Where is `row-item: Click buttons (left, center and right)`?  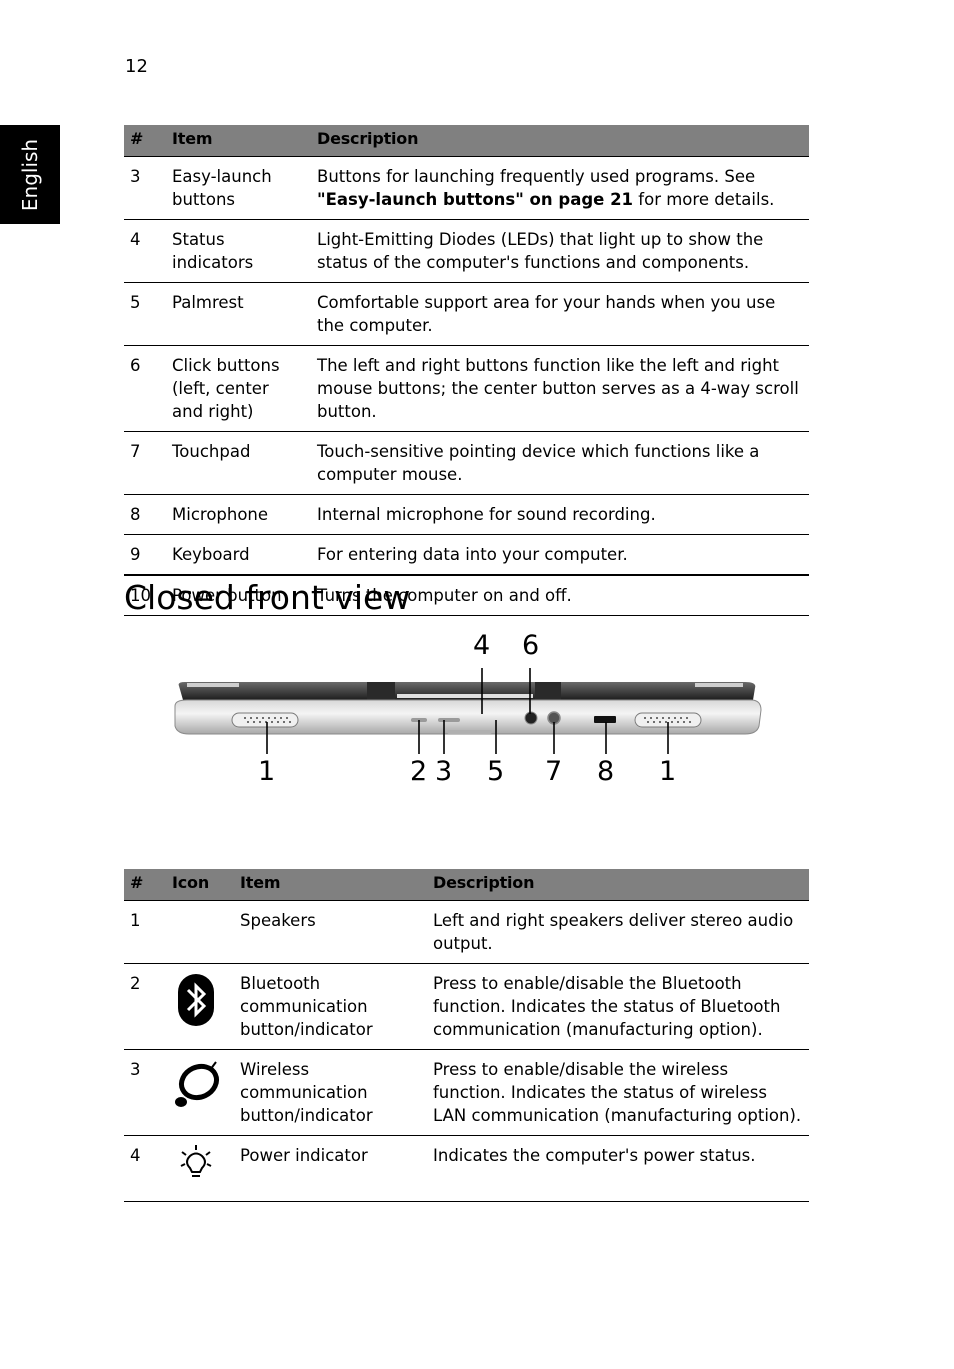
row-item: Click buttons (left, center and right) is located at coordinates (238, 388).